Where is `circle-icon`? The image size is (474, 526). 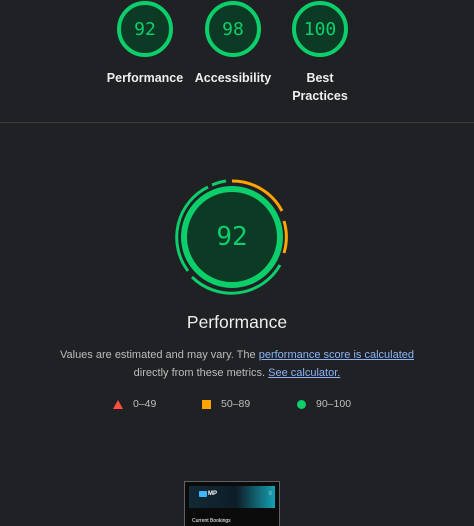 circle-icon is located at coordinates (301, 404).